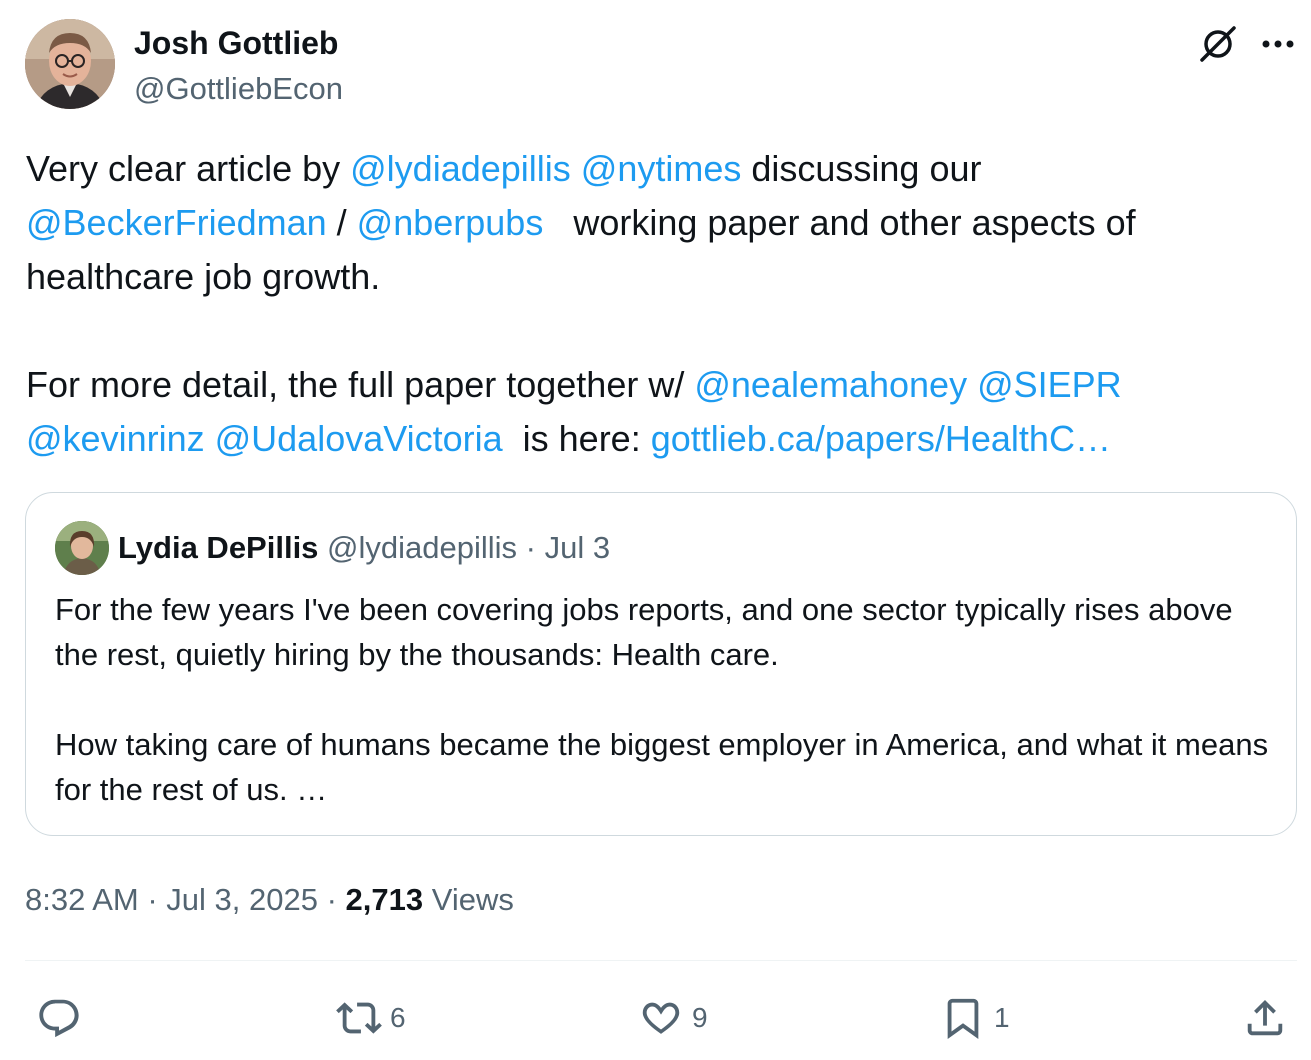 The height and width of the screenshot is (1060, 1311). I want to click on mention-siepr: @SIEPR, so click(1049, 384).